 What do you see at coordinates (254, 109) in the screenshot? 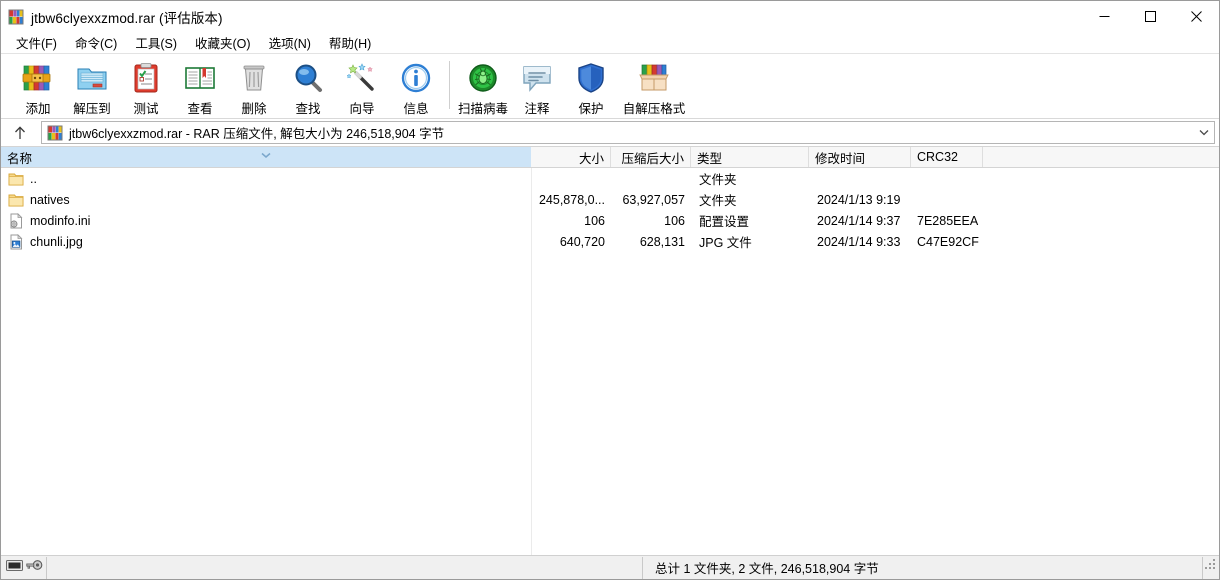
I see `toolbar-delete-label: 删除` at bounding box center [254, 109].